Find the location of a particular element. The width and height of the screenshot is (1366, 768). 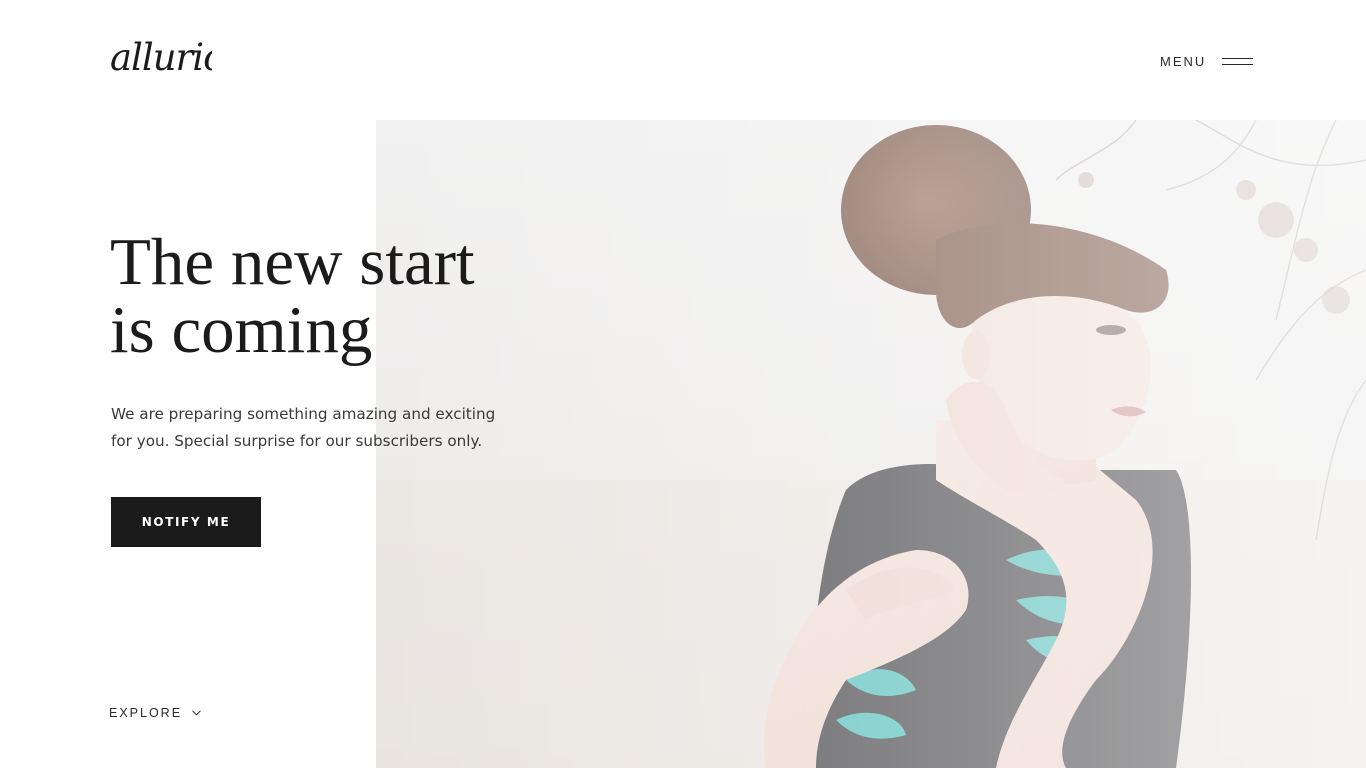

logo: allurio is located at coordinates (160, 60).